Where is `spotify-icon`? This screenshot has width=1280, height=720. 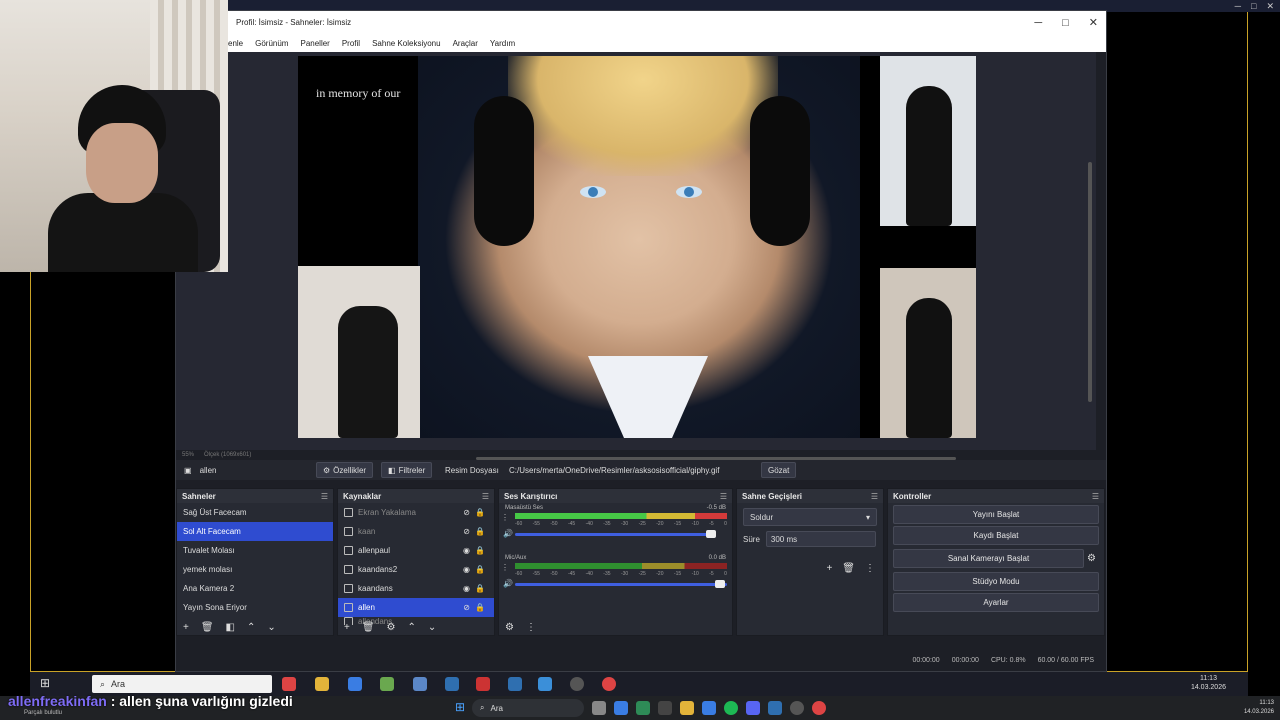
spotify-icon is located at coordinates (731, 708).